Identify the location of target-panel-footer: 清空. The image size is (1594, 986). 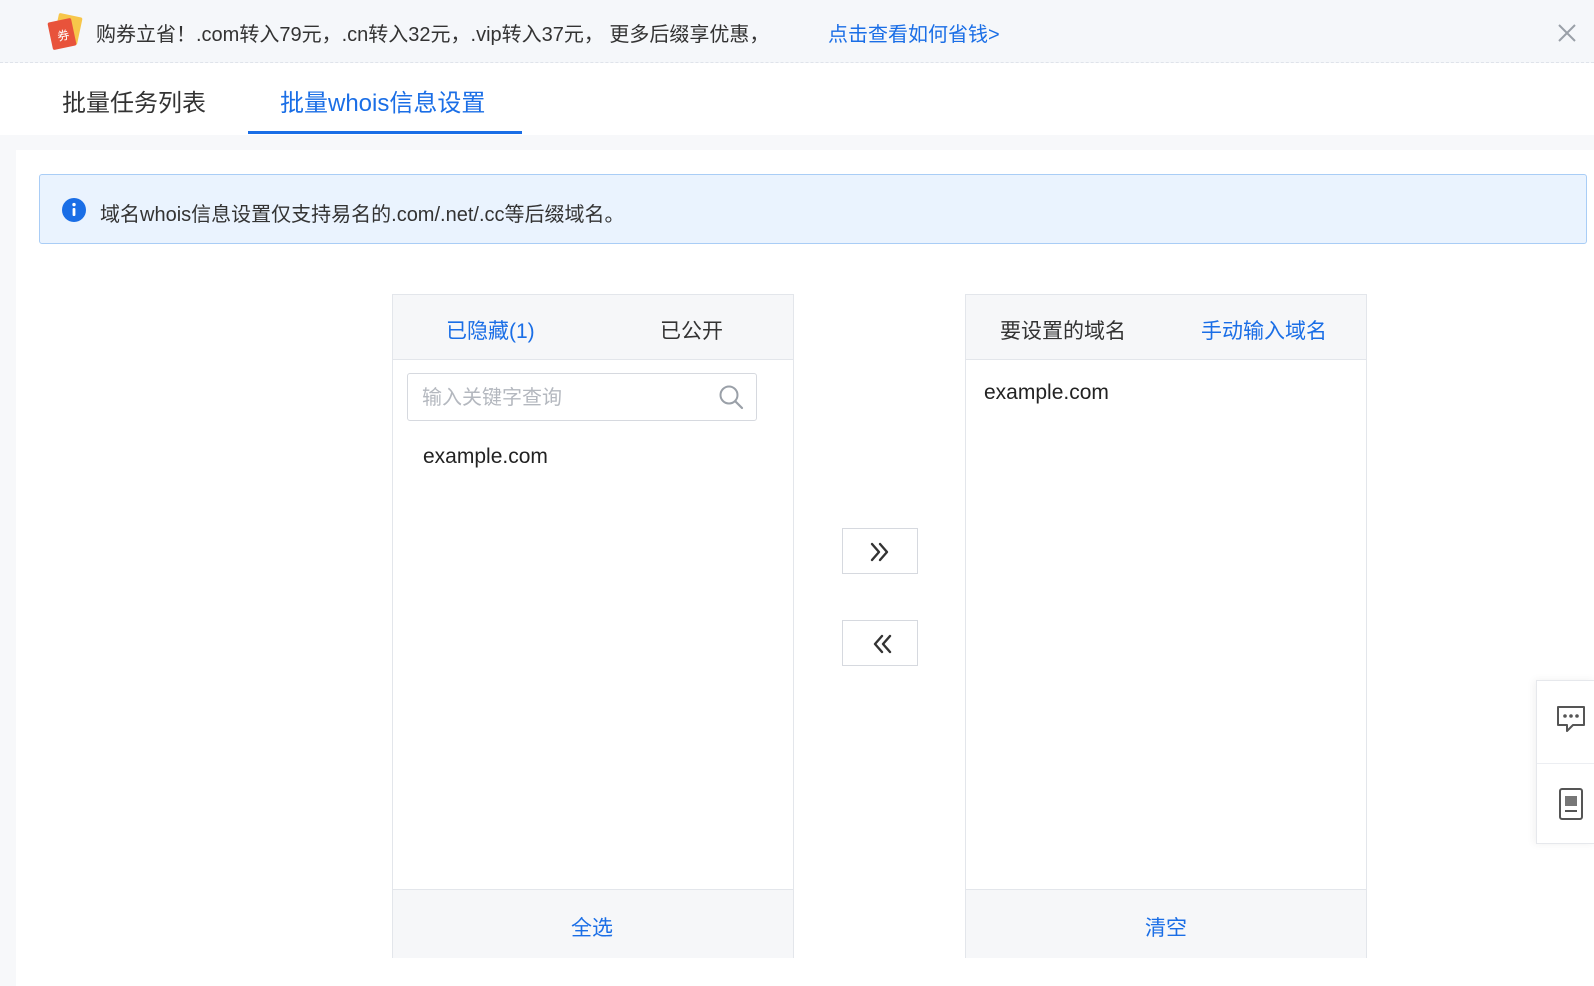
(1166, 923).